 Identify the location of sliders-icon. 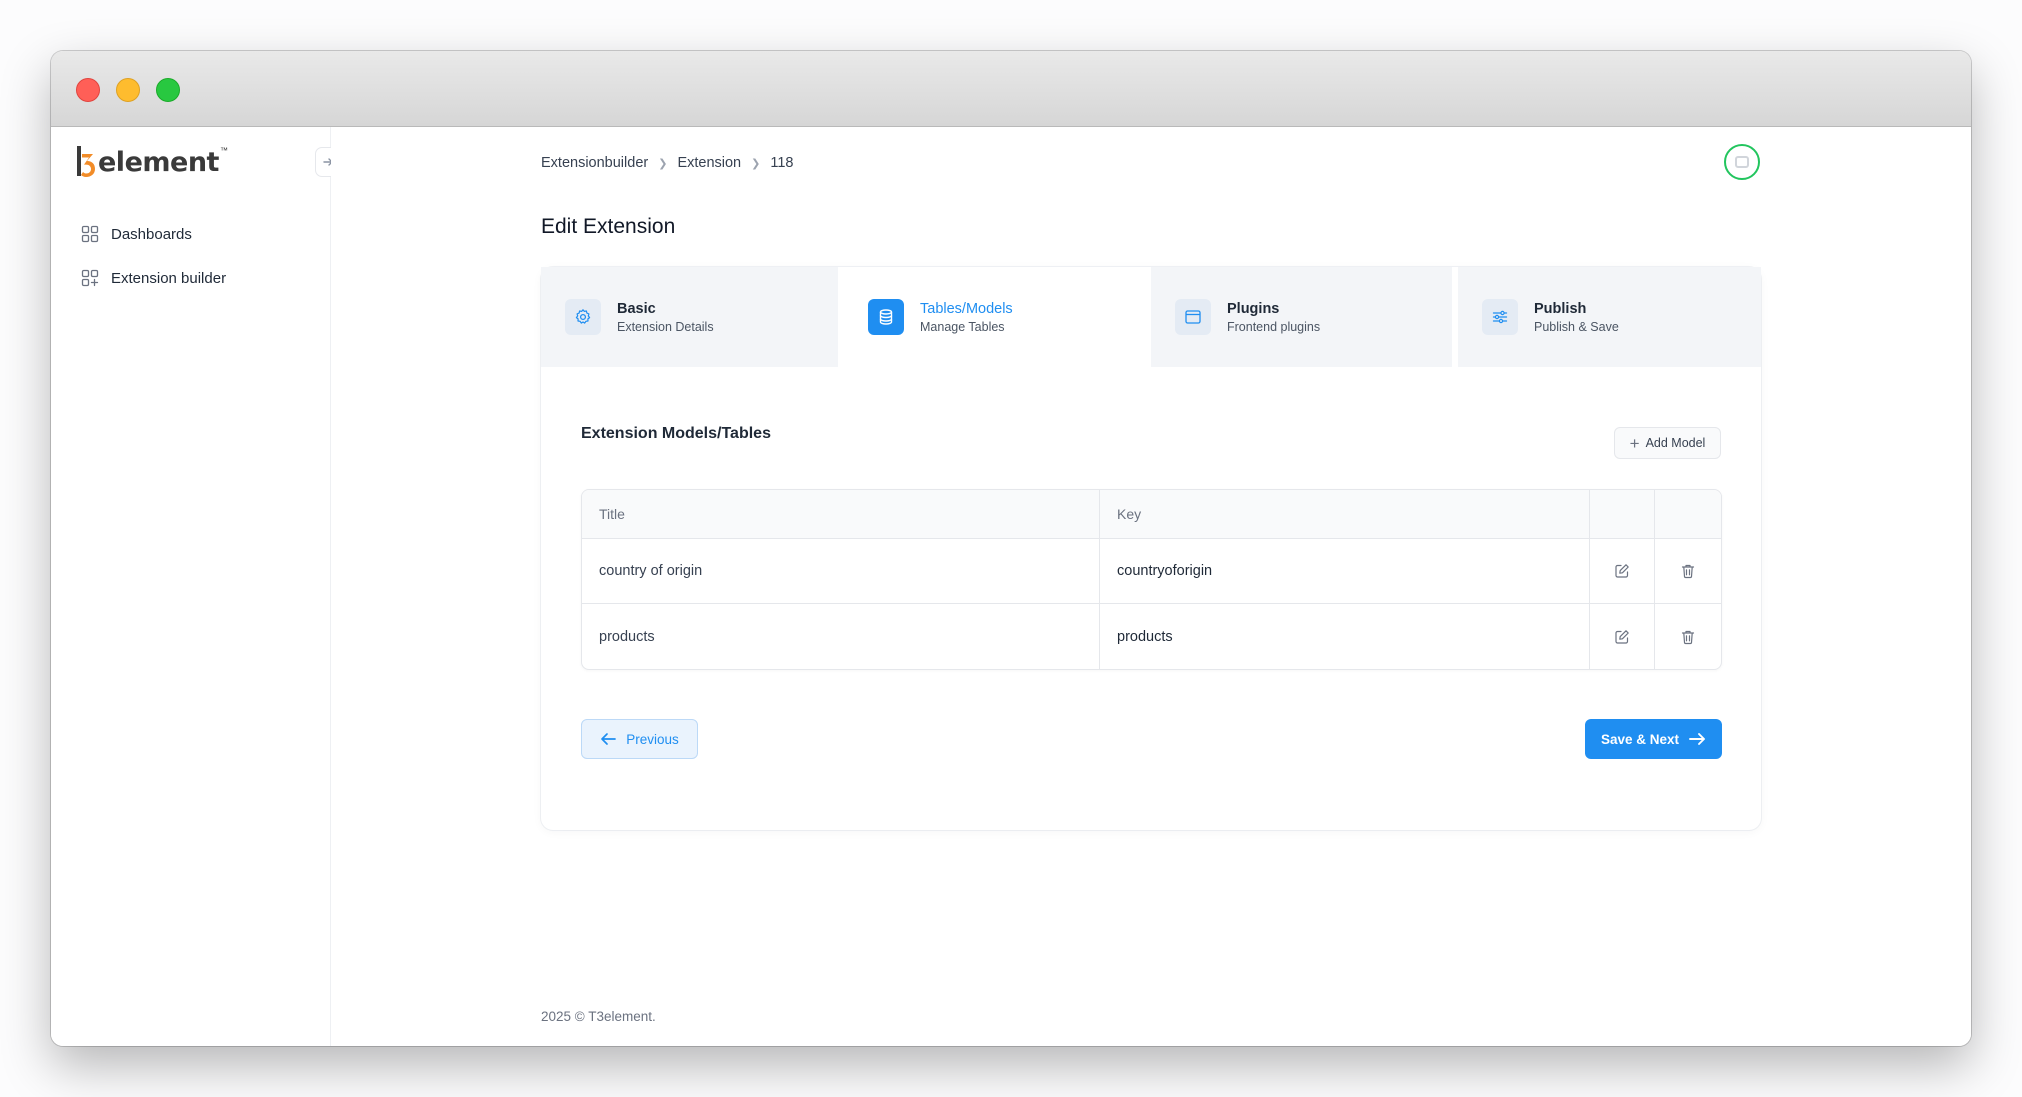
(1500, 317).